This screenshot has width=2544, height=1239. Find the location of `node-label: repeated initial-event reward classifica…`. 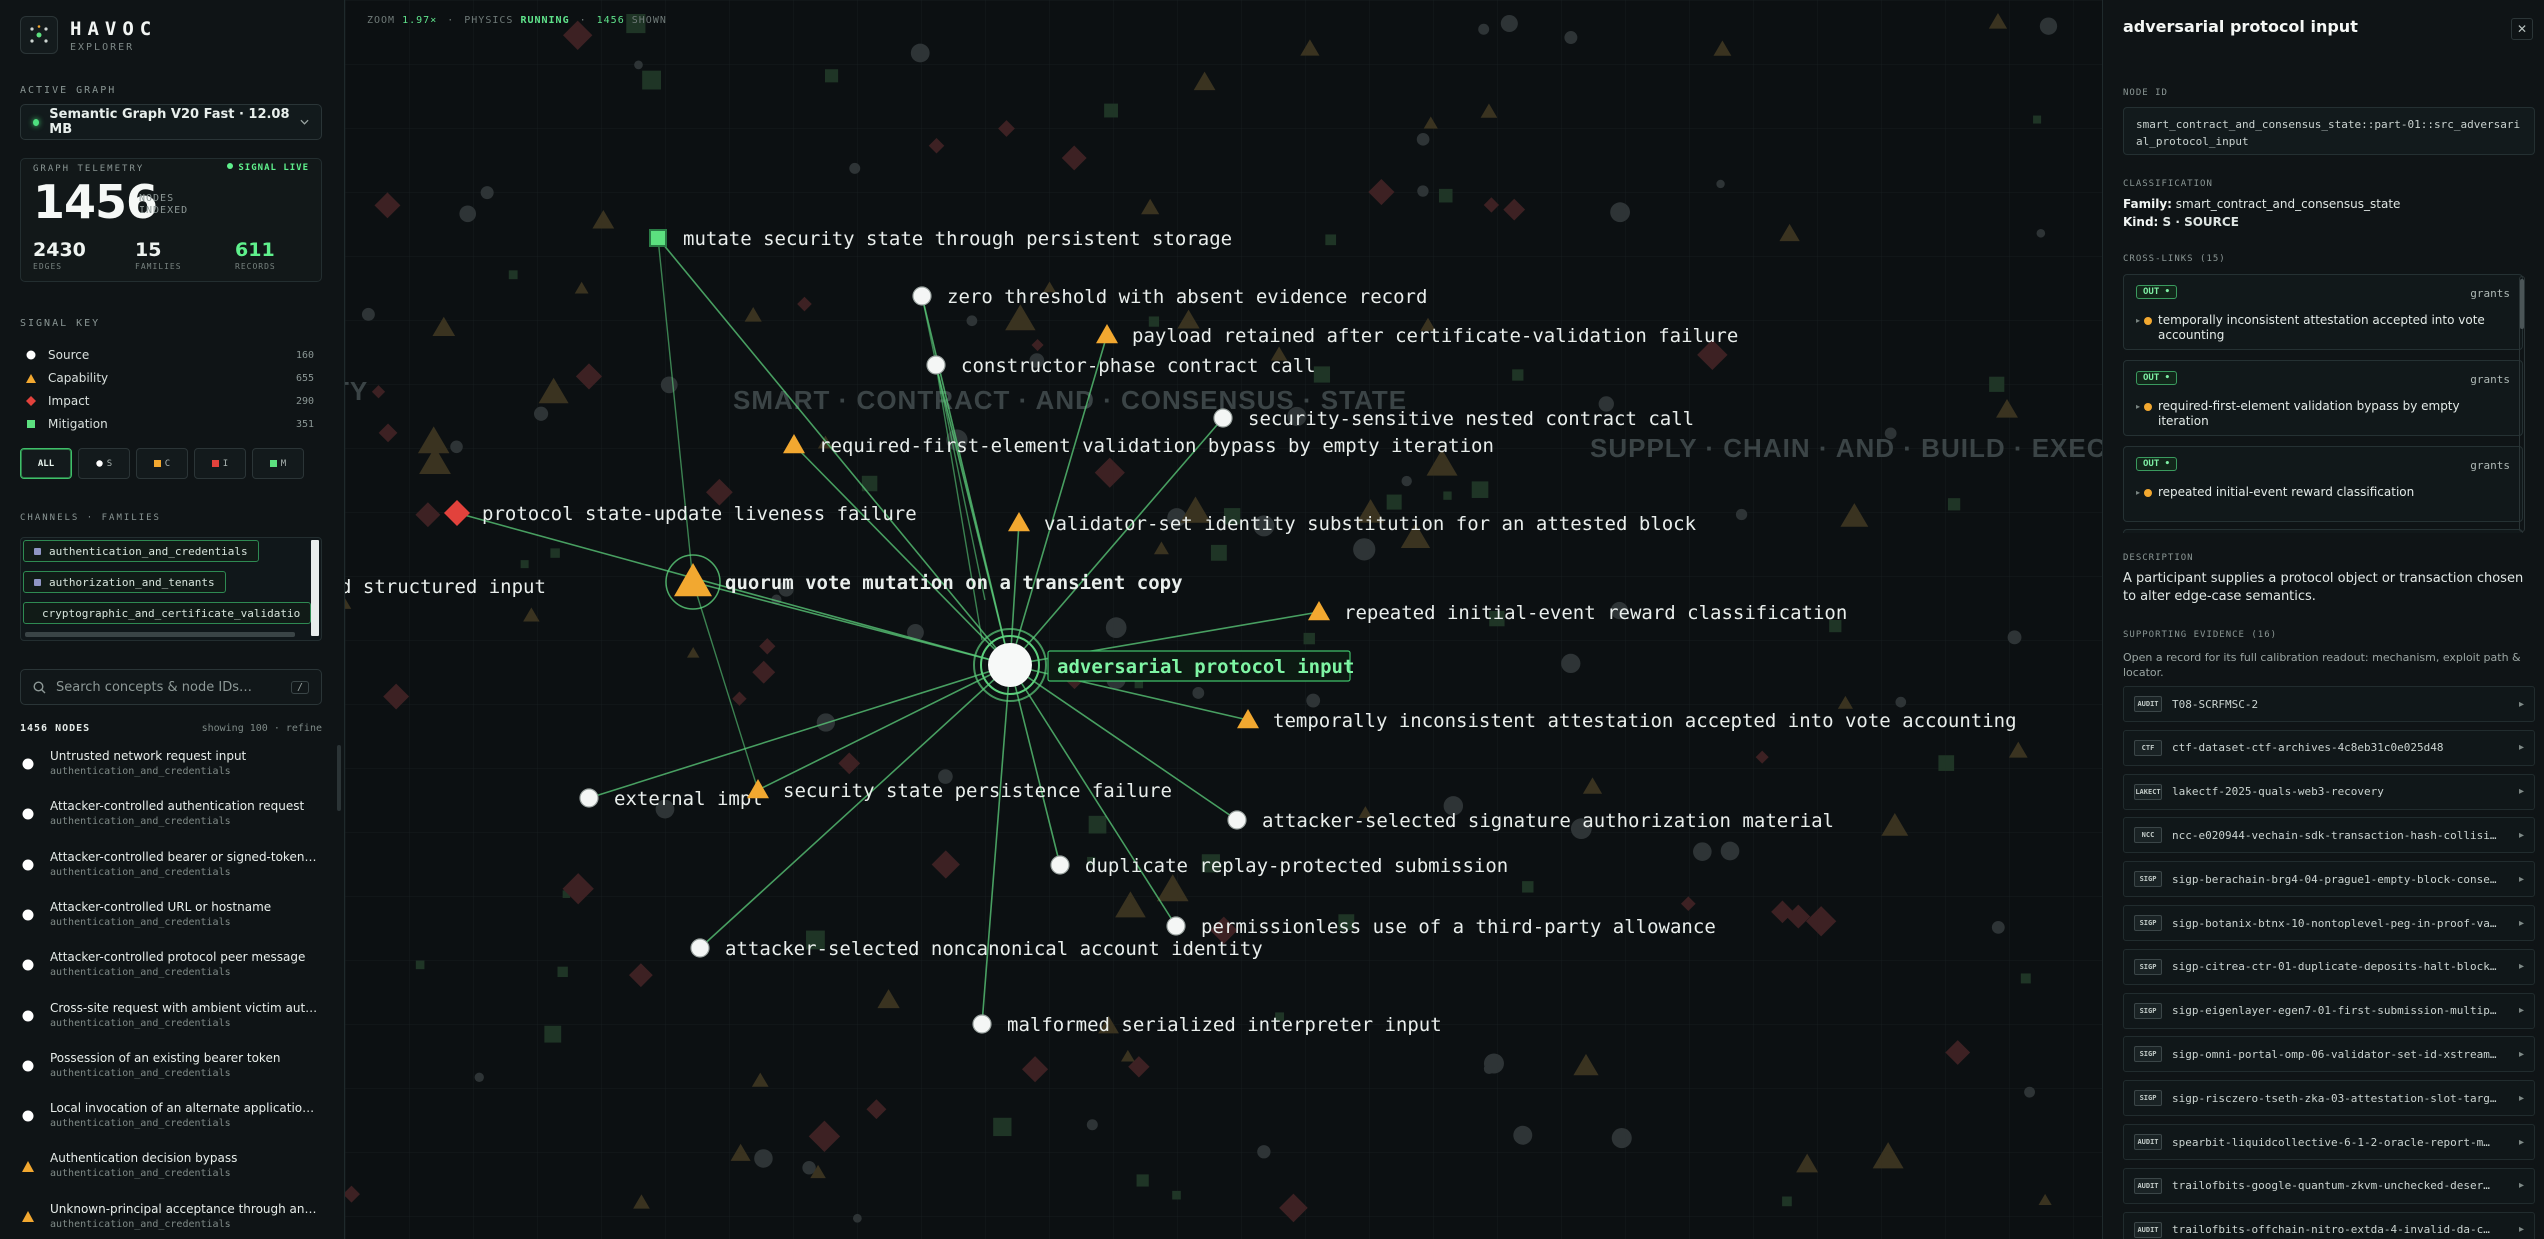

node-label: repeated initial-event reward classifica… is located at coordinates (1595, 613).